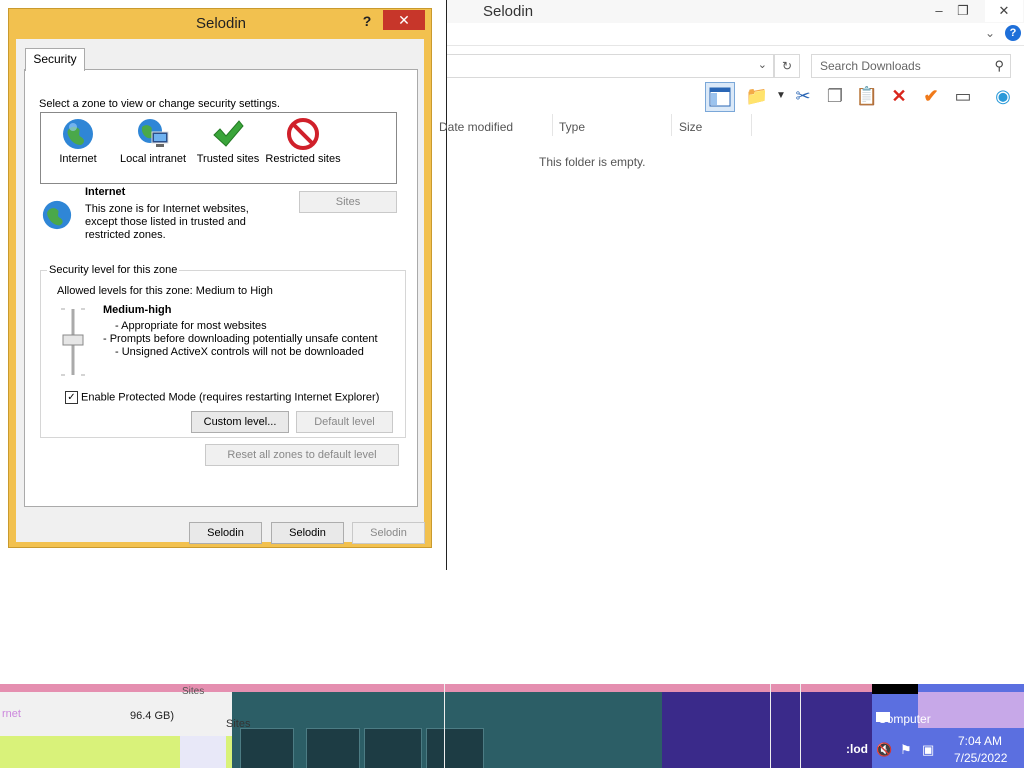 This screenshot has width=1024, height=768. What do you see at coordinates (388, 533) in the screenshot?
I see `apply-button: Selodin` at bounding box center [388, 533].